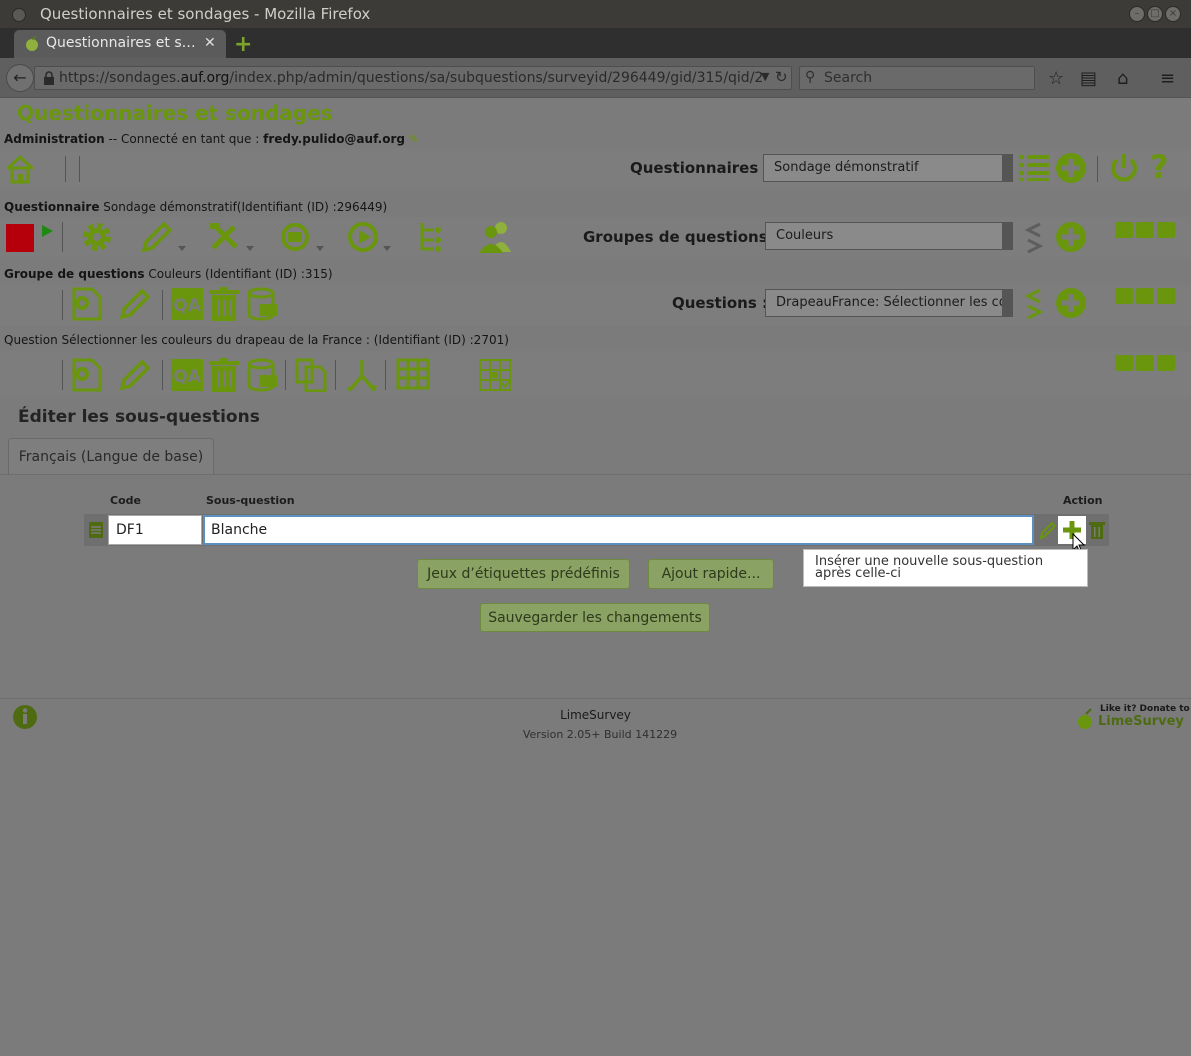 The image size is (1191, 1056). Describe the element at coordinates (363, 375) in the screenshot. I see `conditions-icon` at that location.